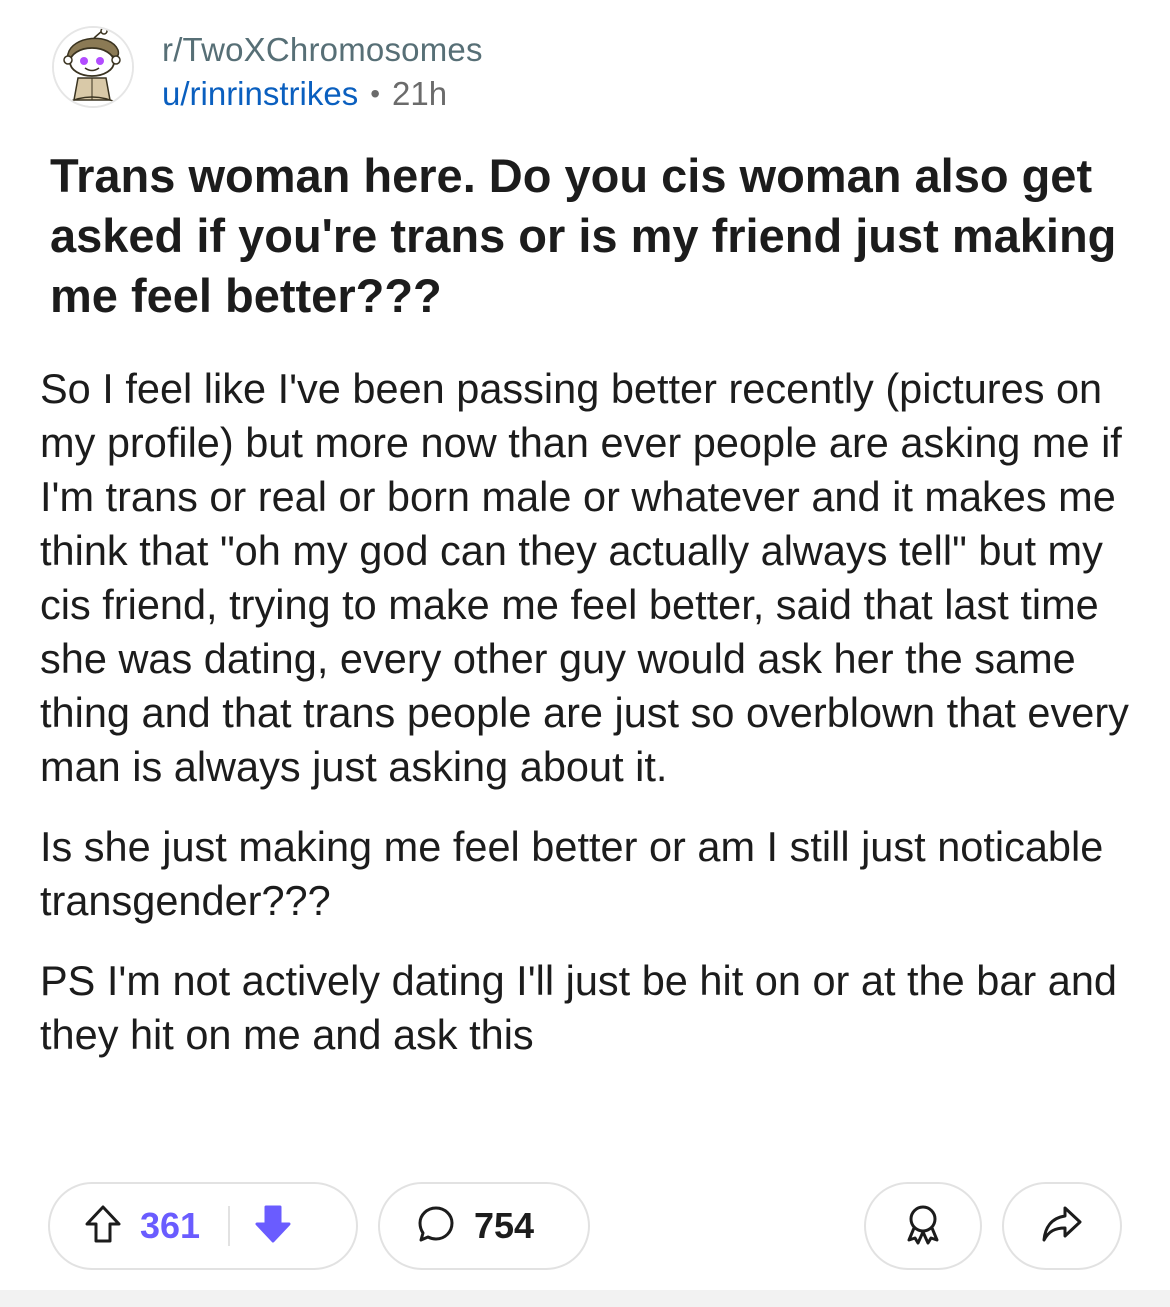 The width and height of the screenshot is (1170, 1307). Describe the element at coordinates (229, 1226) in the screenshot. I see `vote-divider` at that location.